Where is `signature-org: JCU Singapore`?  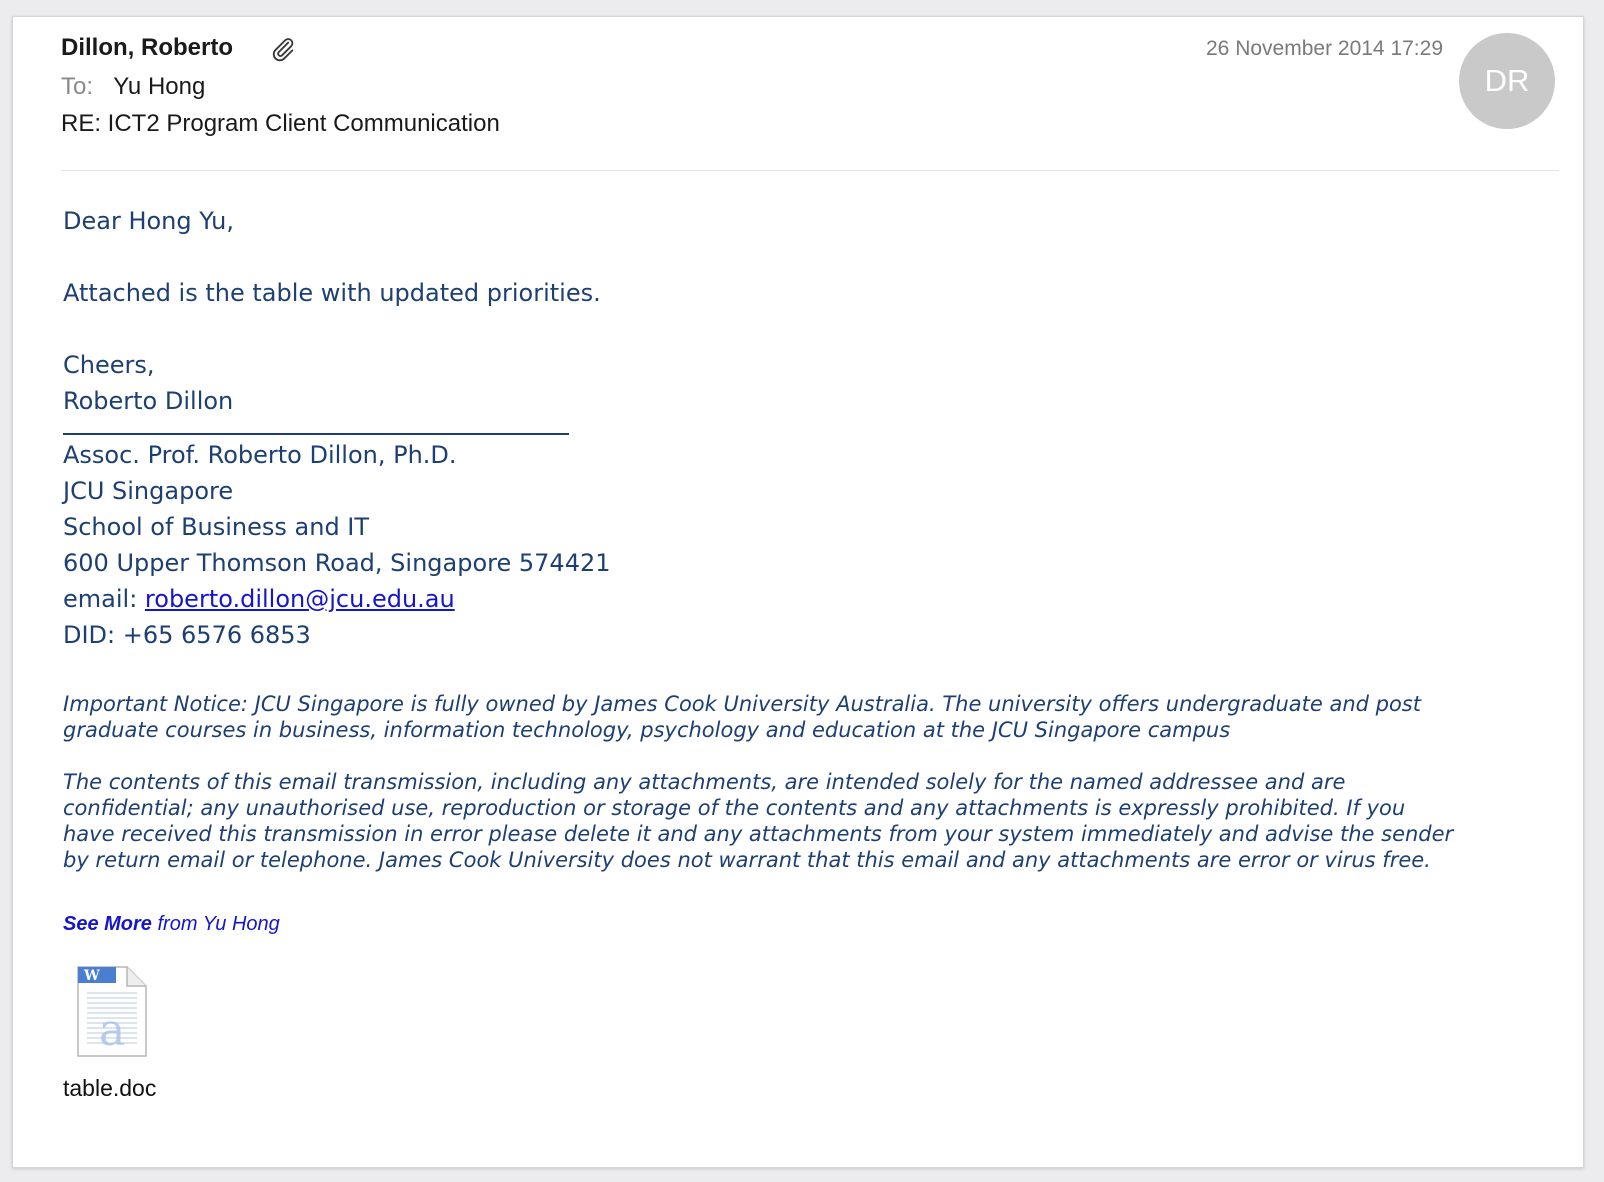 signature-org: JCU Singapore is located at coordinates (148, 491).